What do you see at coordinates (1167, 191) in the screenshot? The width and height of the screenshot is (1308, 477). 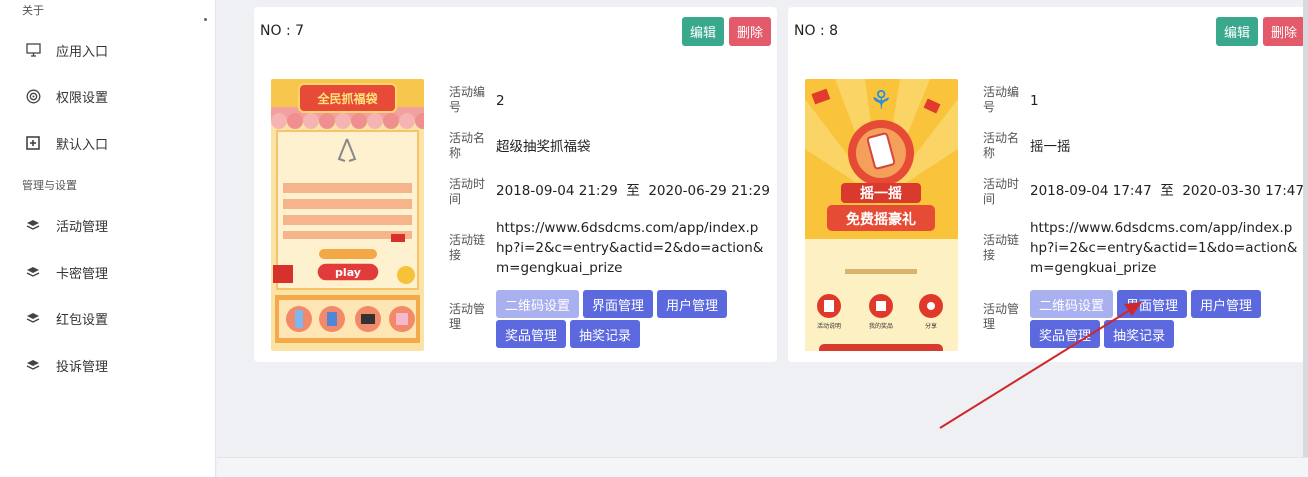 I see `field-value-time: 2018-09-04 17:47 至 2020-03-30 17:47` at bounding box center [1167, 191].